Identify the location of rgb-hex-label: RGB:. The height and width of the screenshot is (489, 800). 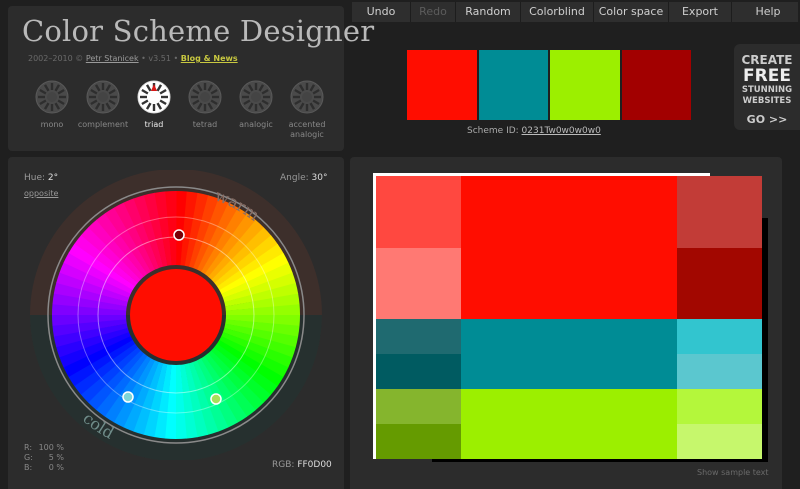
(283, 465).